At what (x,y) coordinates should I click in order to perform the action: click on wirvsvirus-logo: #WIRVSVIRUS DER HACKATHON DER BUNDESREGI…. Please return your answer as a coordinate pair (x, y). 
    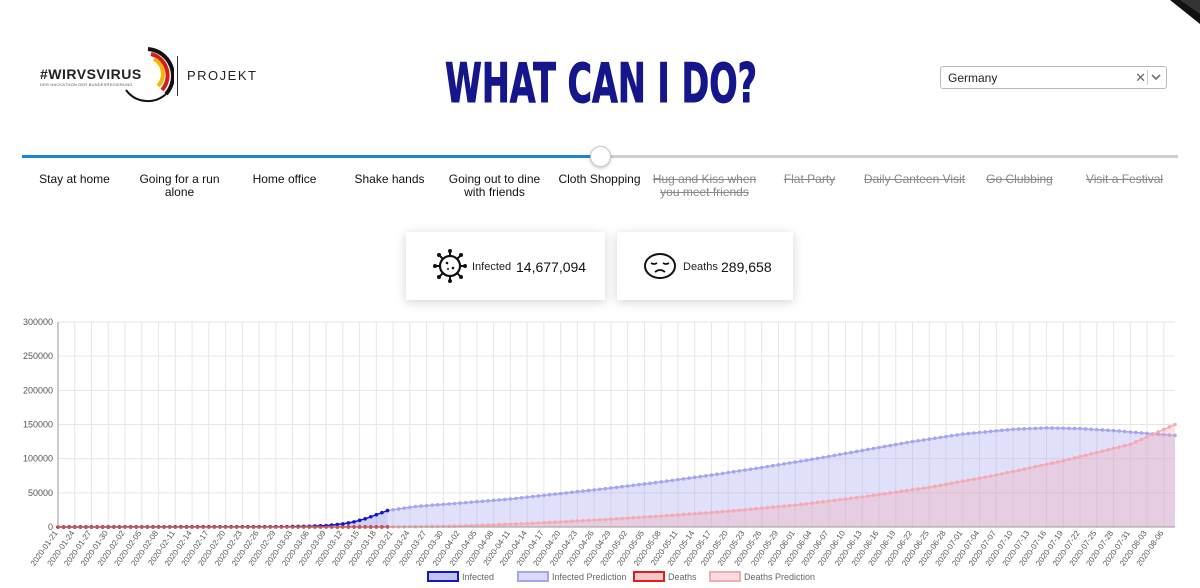
    Looking at the image, I should click on (148, 76).